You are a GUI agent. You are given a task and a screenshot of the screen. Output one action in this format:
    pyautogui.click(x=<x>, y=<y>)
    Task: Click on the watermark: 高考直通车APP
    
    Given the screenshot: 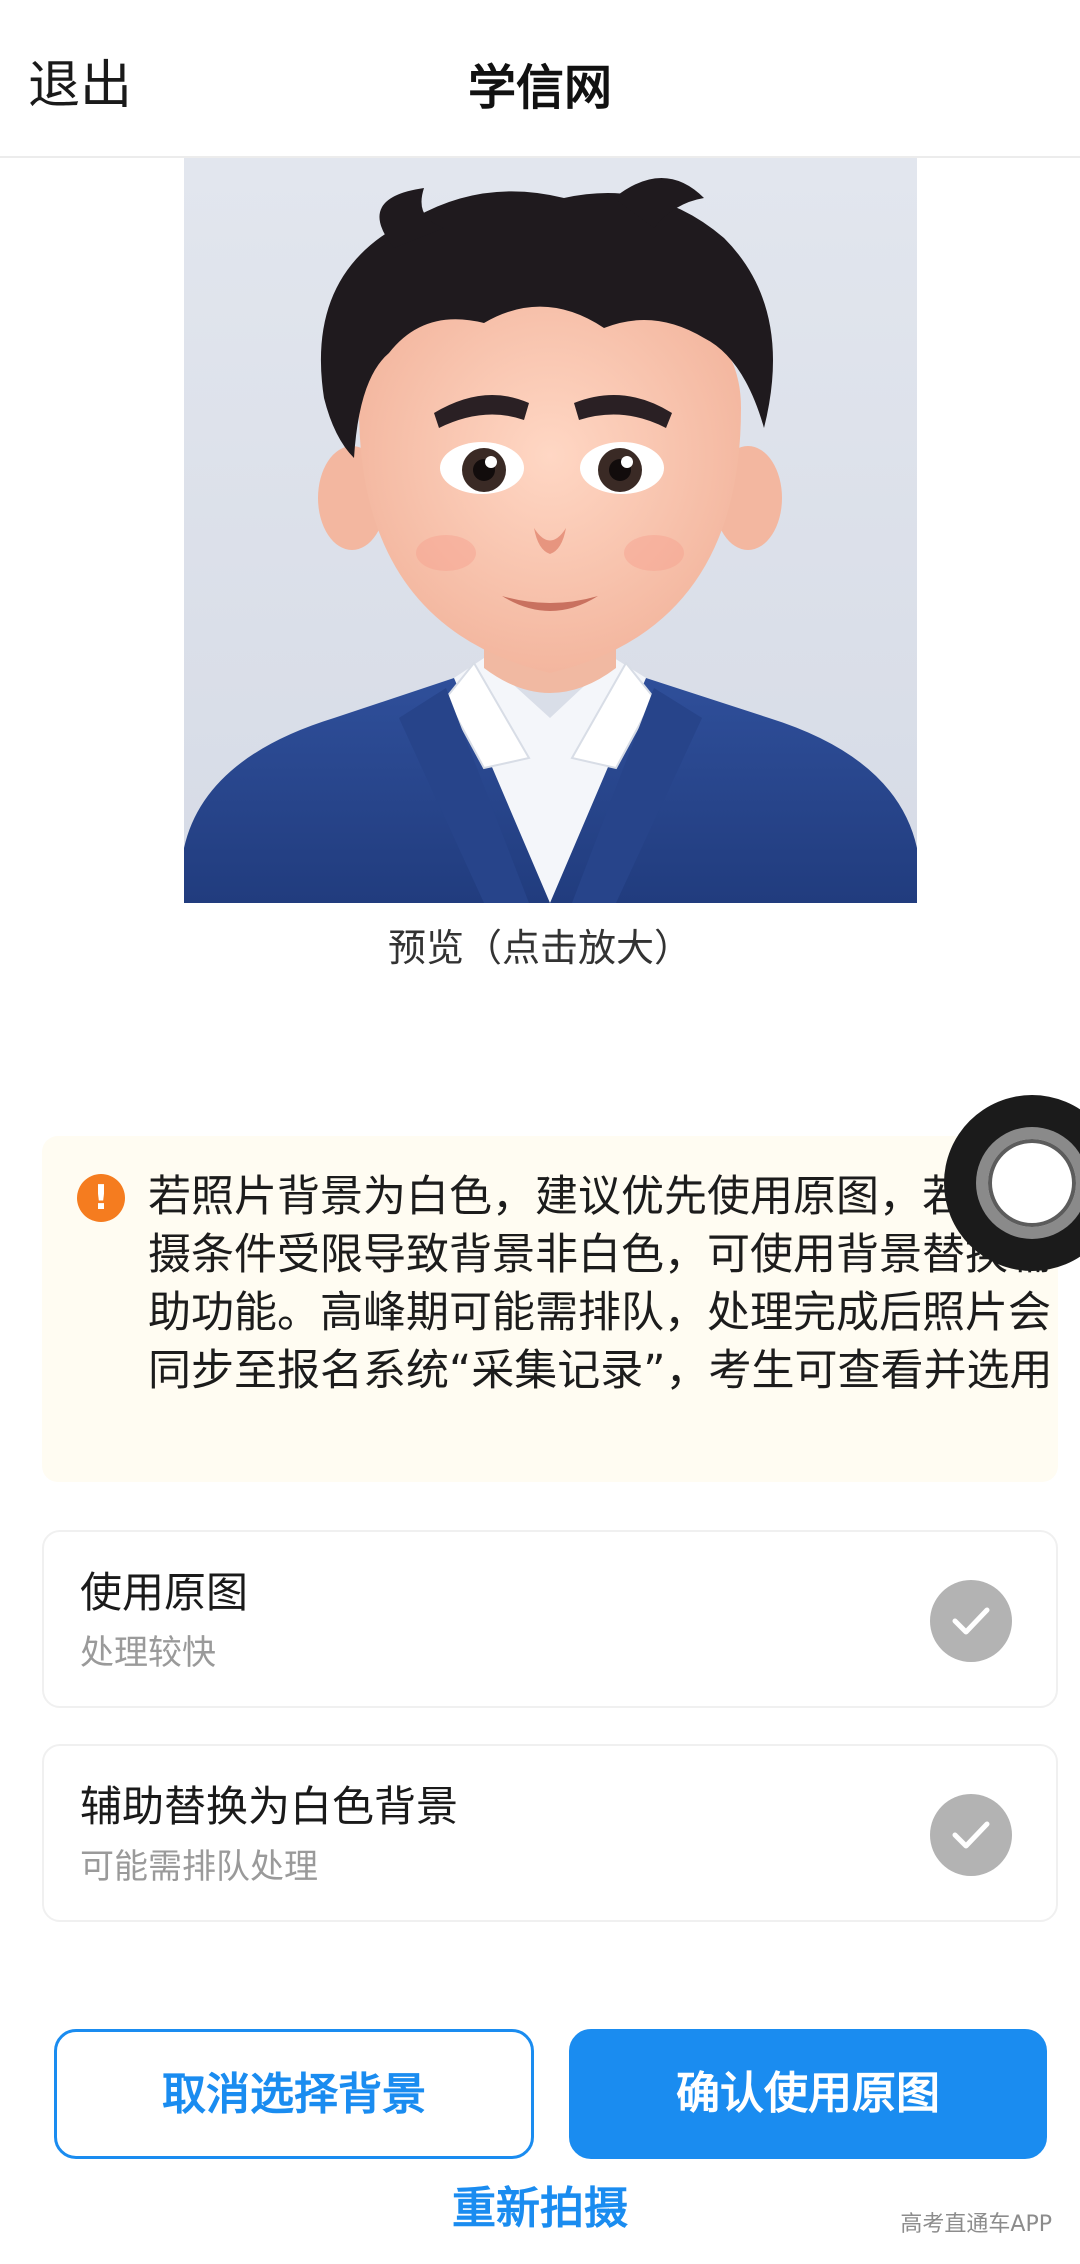 What is the action you would take?
    pyautogui.click(x=976, y=2224)
    